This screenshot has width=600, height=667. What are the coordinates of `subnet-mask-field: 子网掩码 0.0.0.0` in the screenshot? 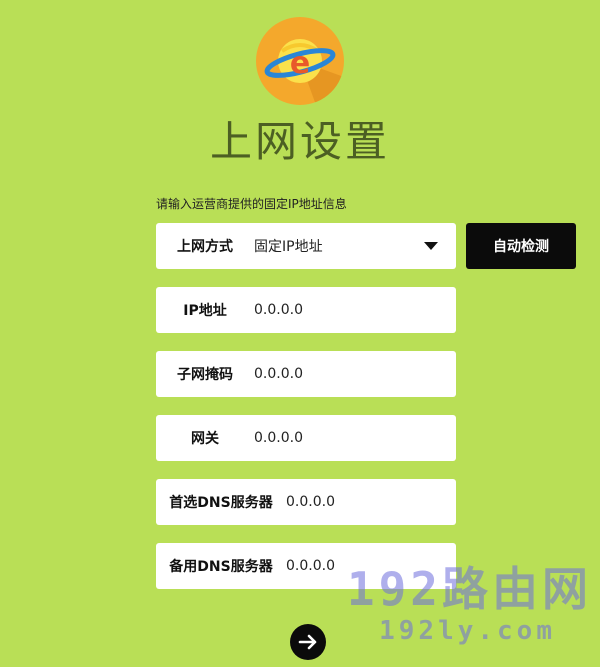 It's located at (306, 374).